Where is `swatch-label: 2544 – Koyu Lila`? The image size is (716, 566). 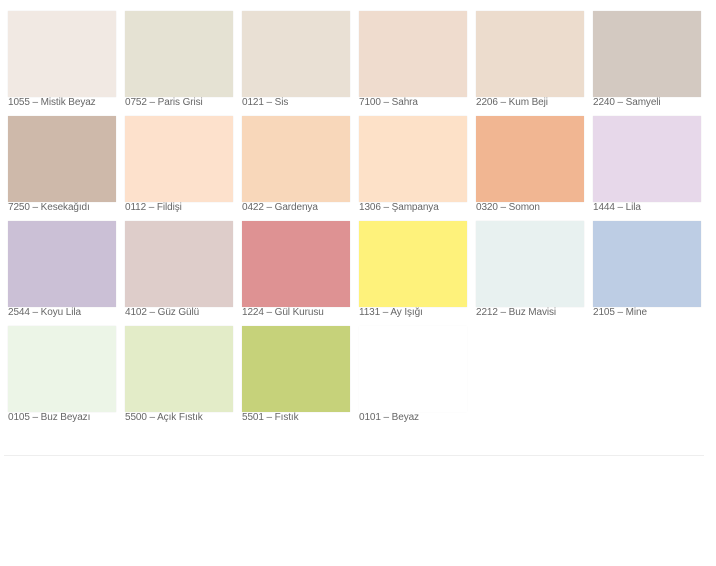
swatch-label: 2544 – Koyu Lila is located at coordinates (44, 312).